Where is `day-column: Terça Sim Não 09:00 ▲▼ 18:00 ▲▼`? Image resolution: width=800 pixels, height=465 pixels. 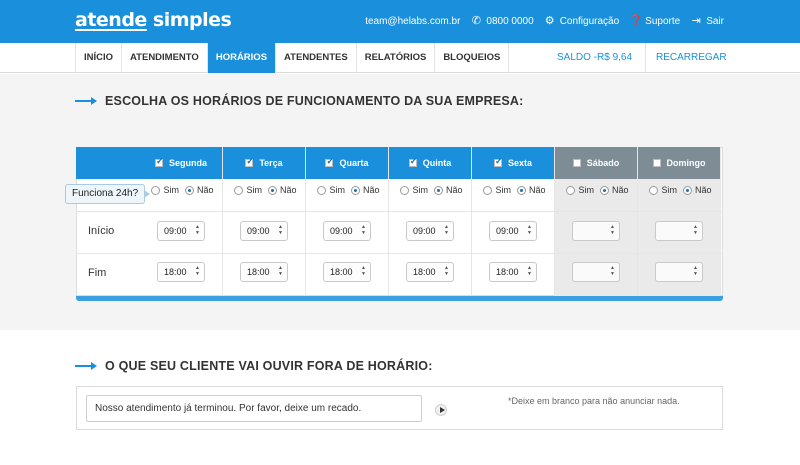 day-column: Terça Sim Não 09:00 ▲▼ 18:00 ▲▼ is located at coordinates (264, 221).